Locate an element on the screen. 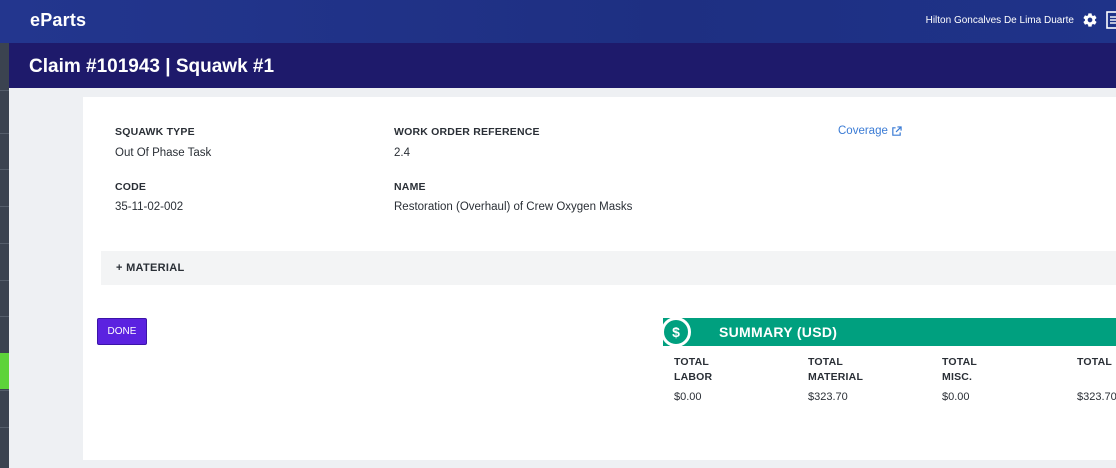  summary-title: SUMMARY (USD) is located at coordinates (778, 332).